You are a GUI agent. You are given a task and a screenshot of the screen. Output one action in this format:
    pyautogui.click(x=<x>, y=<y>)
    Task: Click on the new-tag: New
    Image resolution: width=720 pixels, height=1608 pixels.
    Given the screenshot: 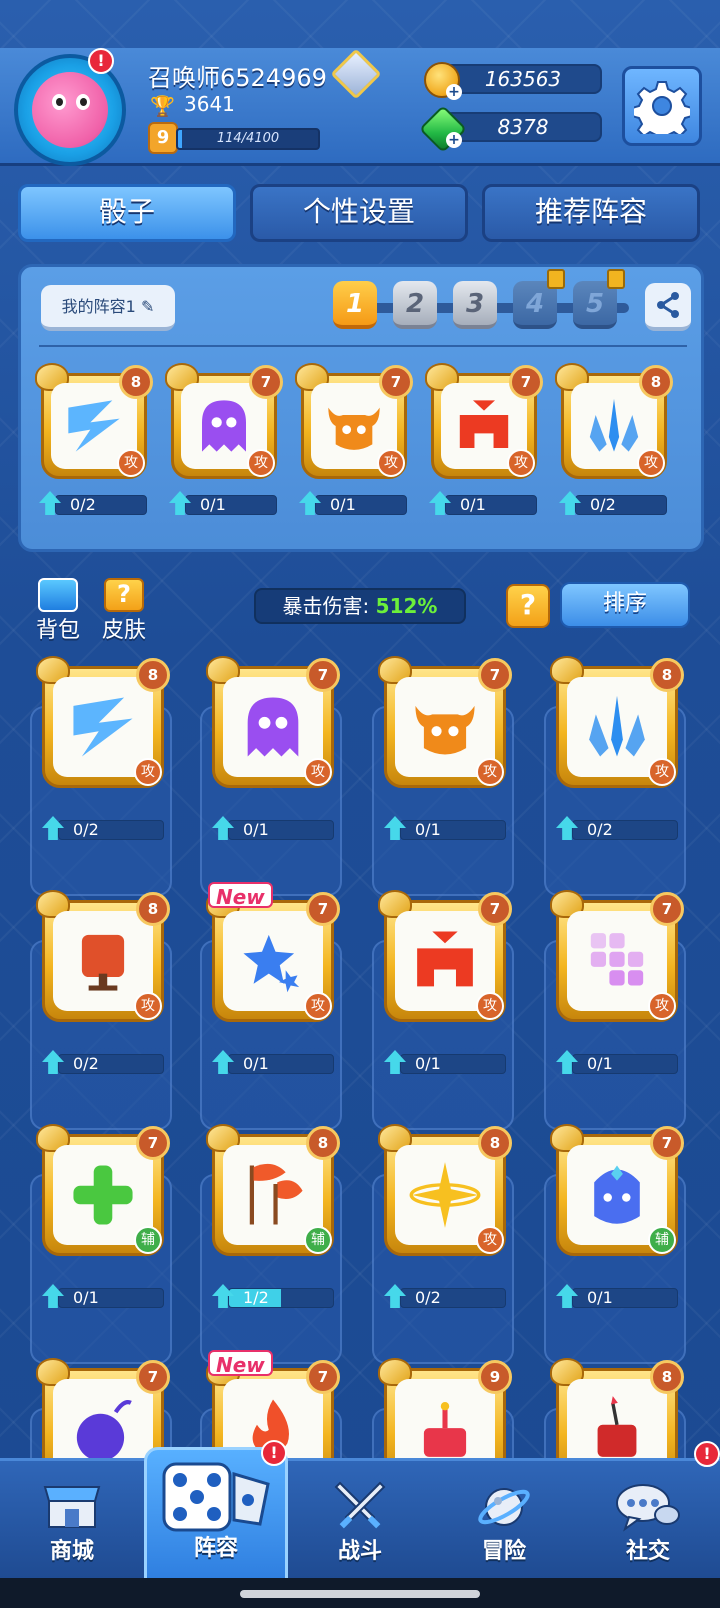 What is the action you would take?
    pyautogui.click(x=240, y=895)
    